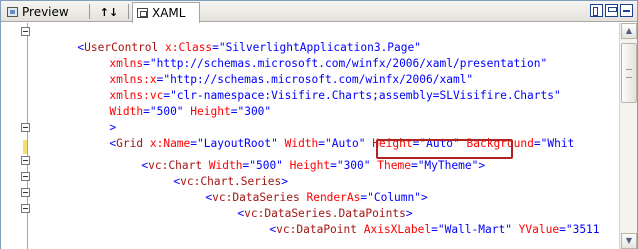 This screenshot has height=249, width=638. Describe the element at coordinates (296, 189) in the screenshot. I see `code-line-10: <vc:DataSeries RenderAs="Column">` at that location.